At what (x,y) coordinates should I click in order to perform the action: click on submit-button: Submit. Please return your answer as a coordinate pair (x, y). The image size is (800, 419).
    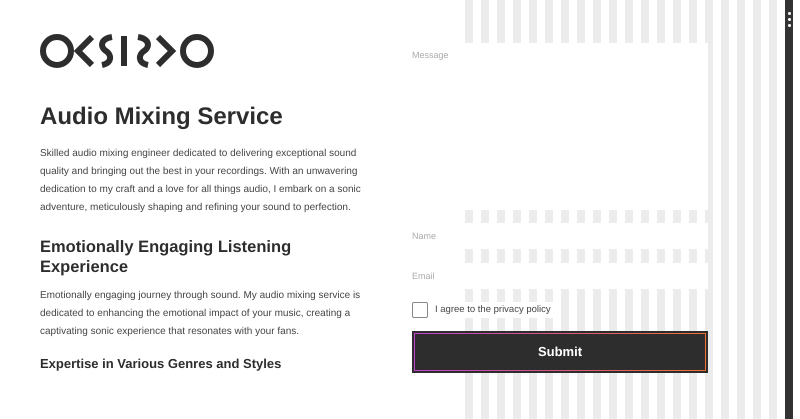
    Looking at the image, I should click on (560, 352).